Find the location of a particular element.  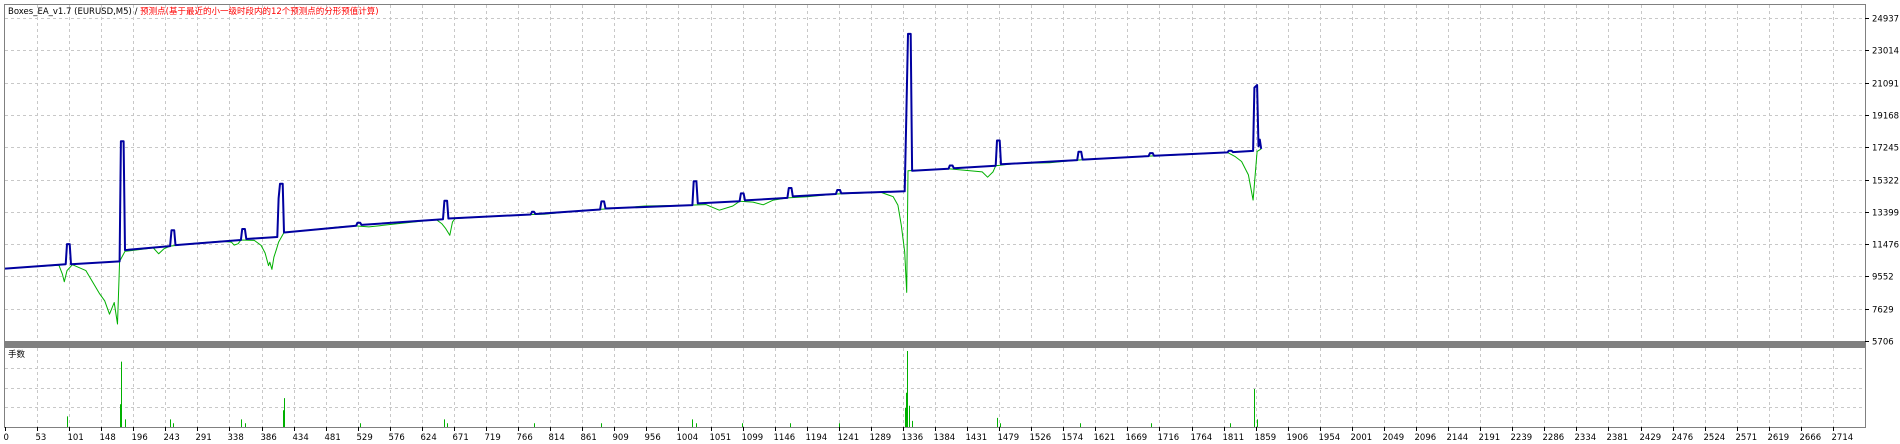

x-tick-label: 0 is located at coordinates (6, 438).